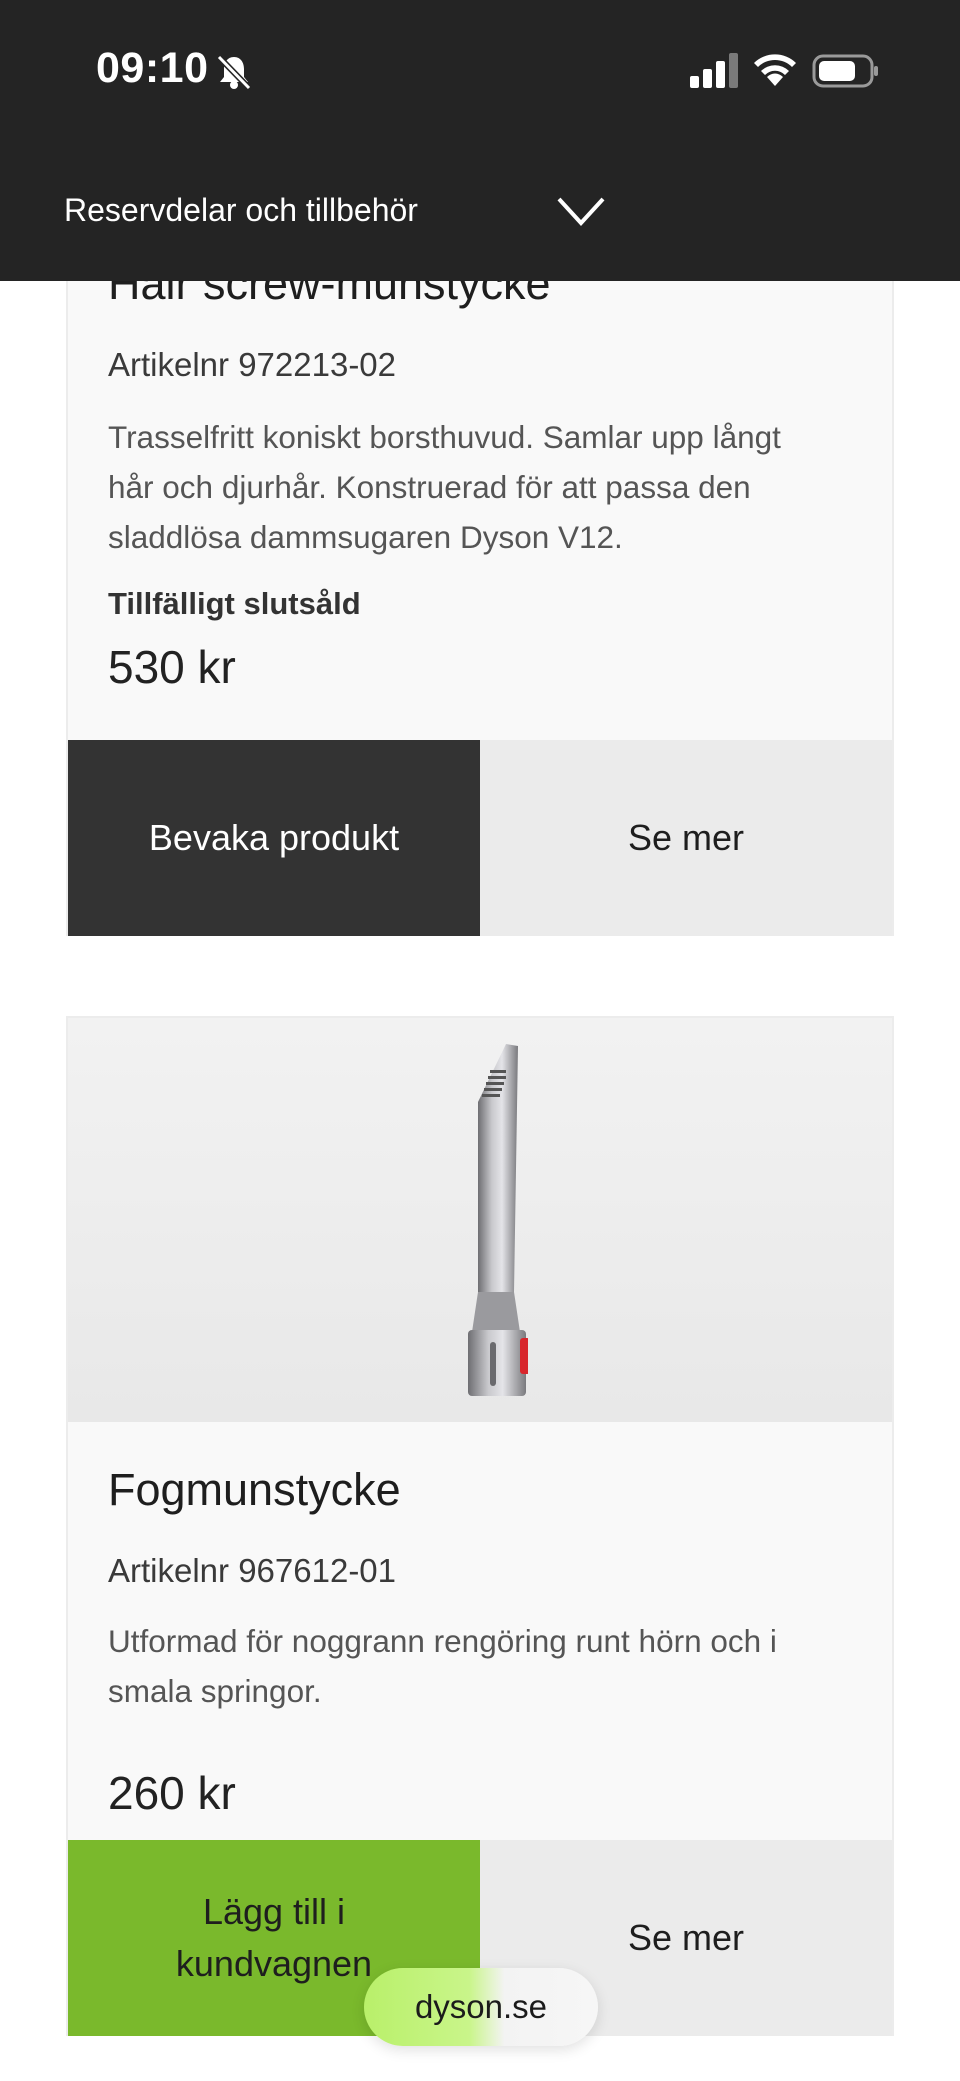  What do you see at coordinates (775, 70) in the screenshot?
I see `wifi-icon` at bounding box center [775, 70].